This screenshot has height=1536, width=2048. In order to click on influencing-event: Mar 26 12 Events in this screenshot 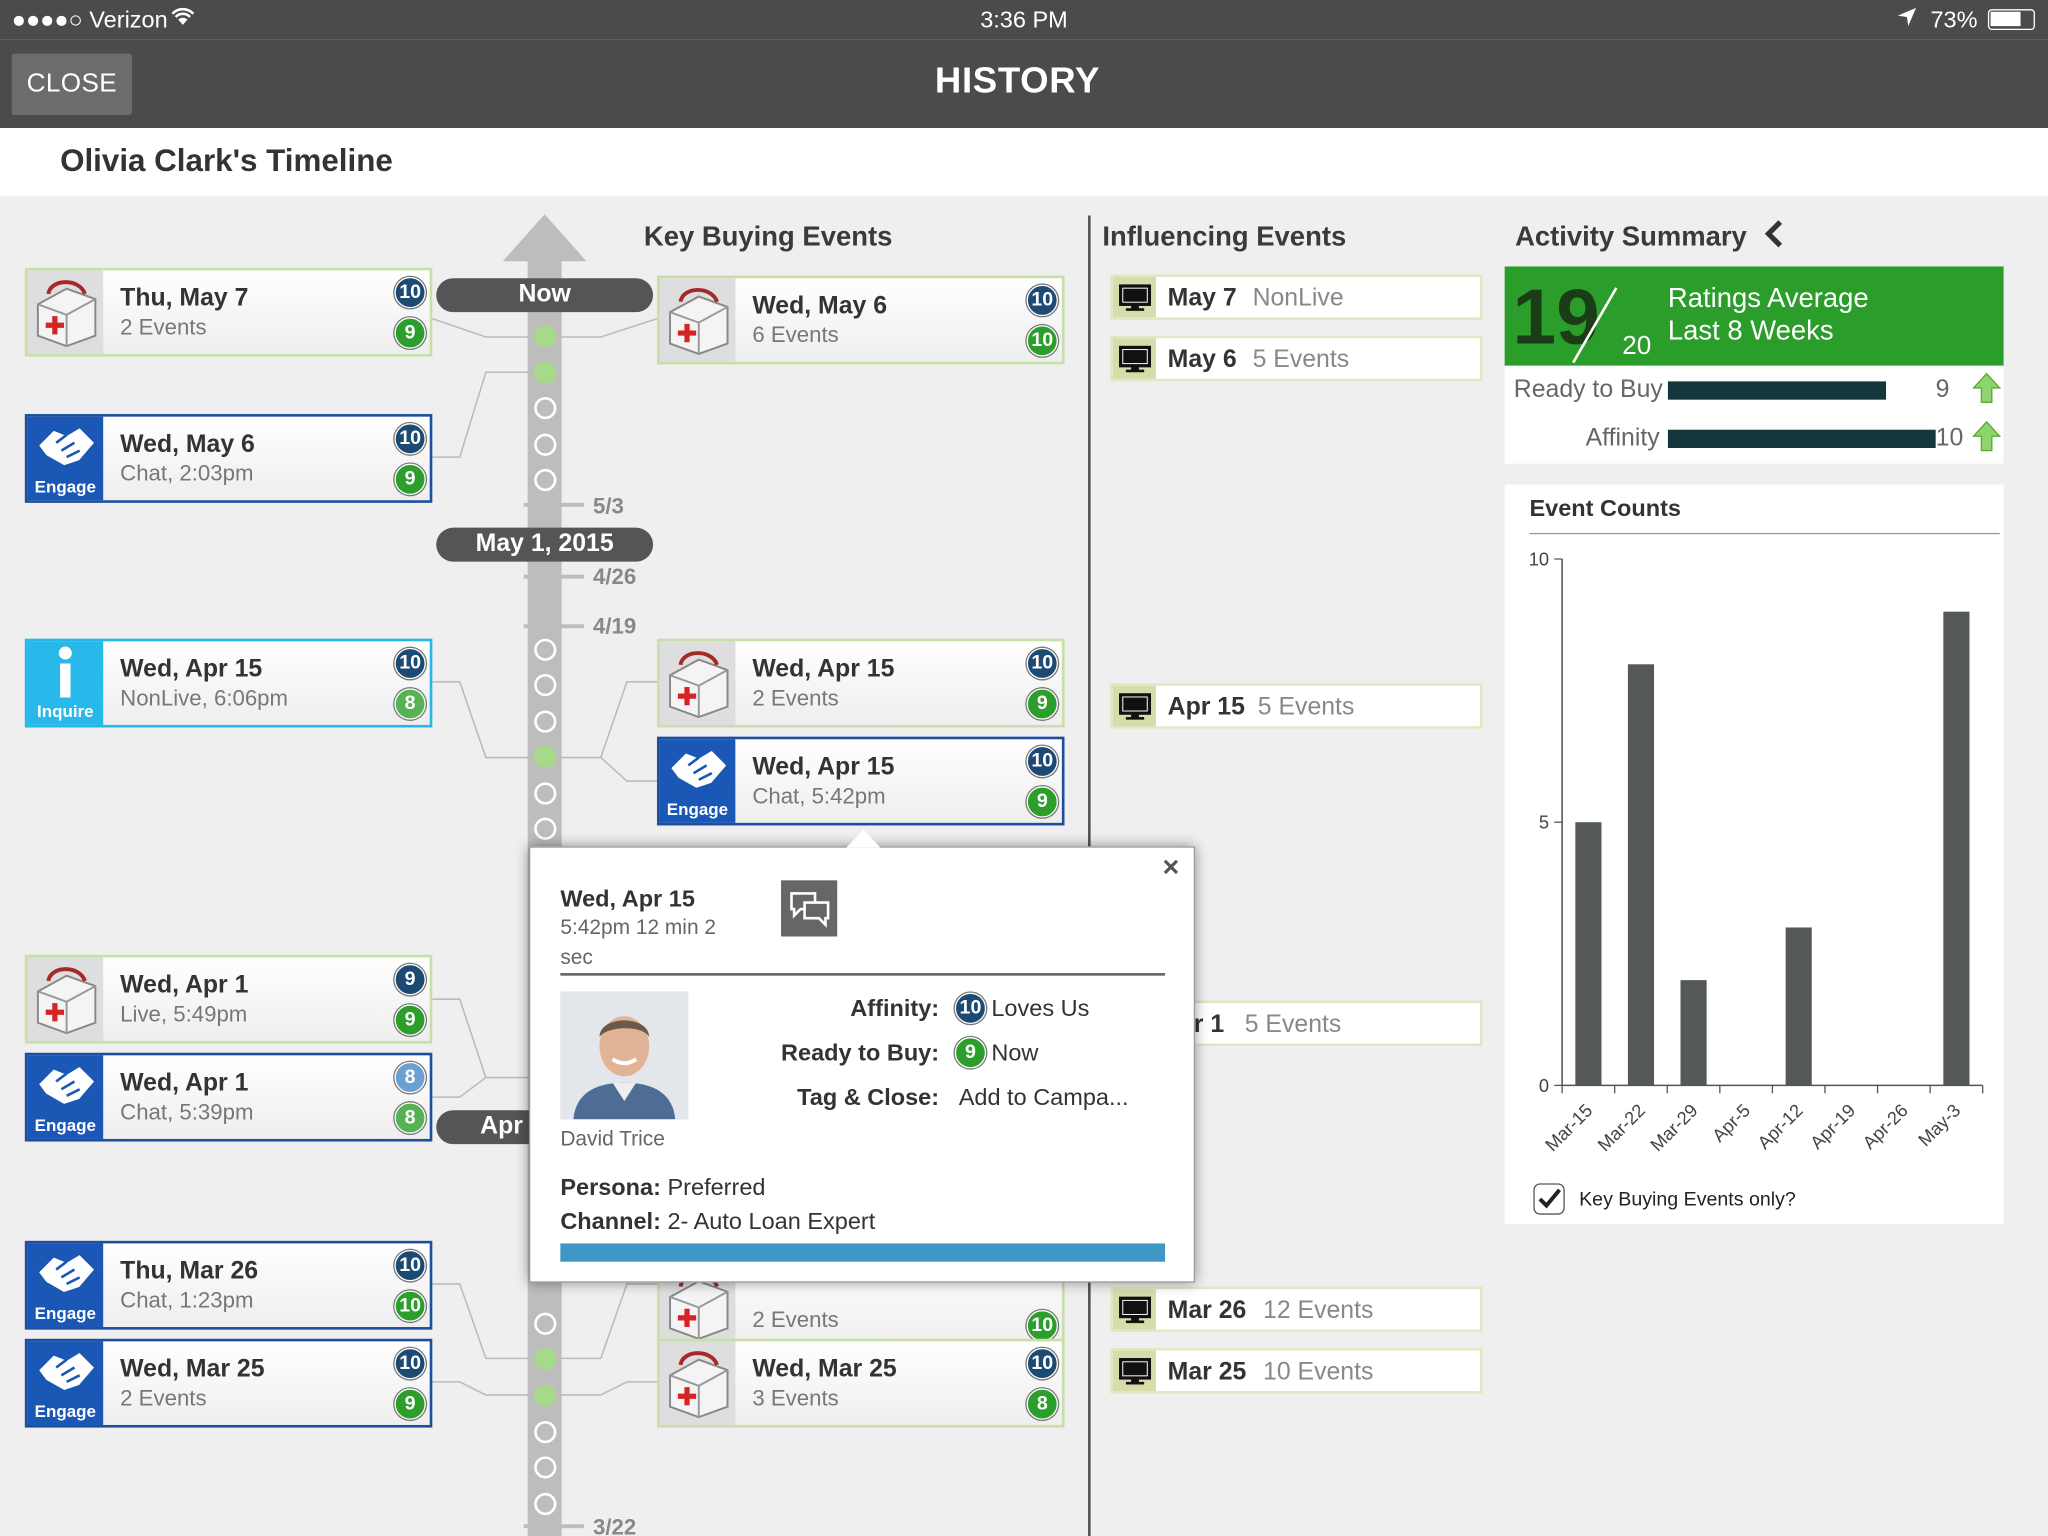, I will do `click(1296, 1309)`.